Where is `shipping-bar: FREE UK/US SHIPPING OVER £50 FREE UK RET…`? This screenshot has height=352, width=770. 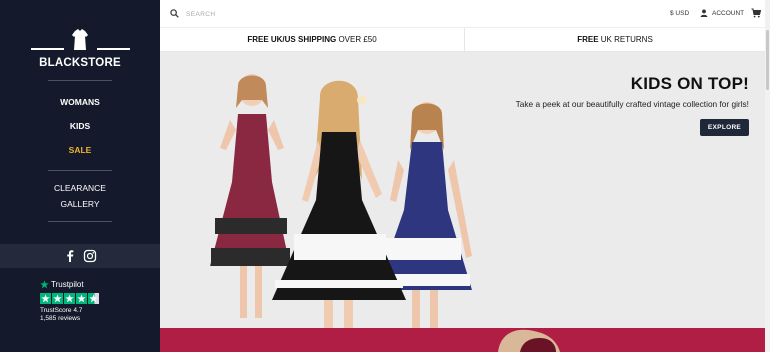 shipping-bar: FREE UK/US SHIPPING OVER £50 FREE UK RET… is located at coordinates (462, 40).